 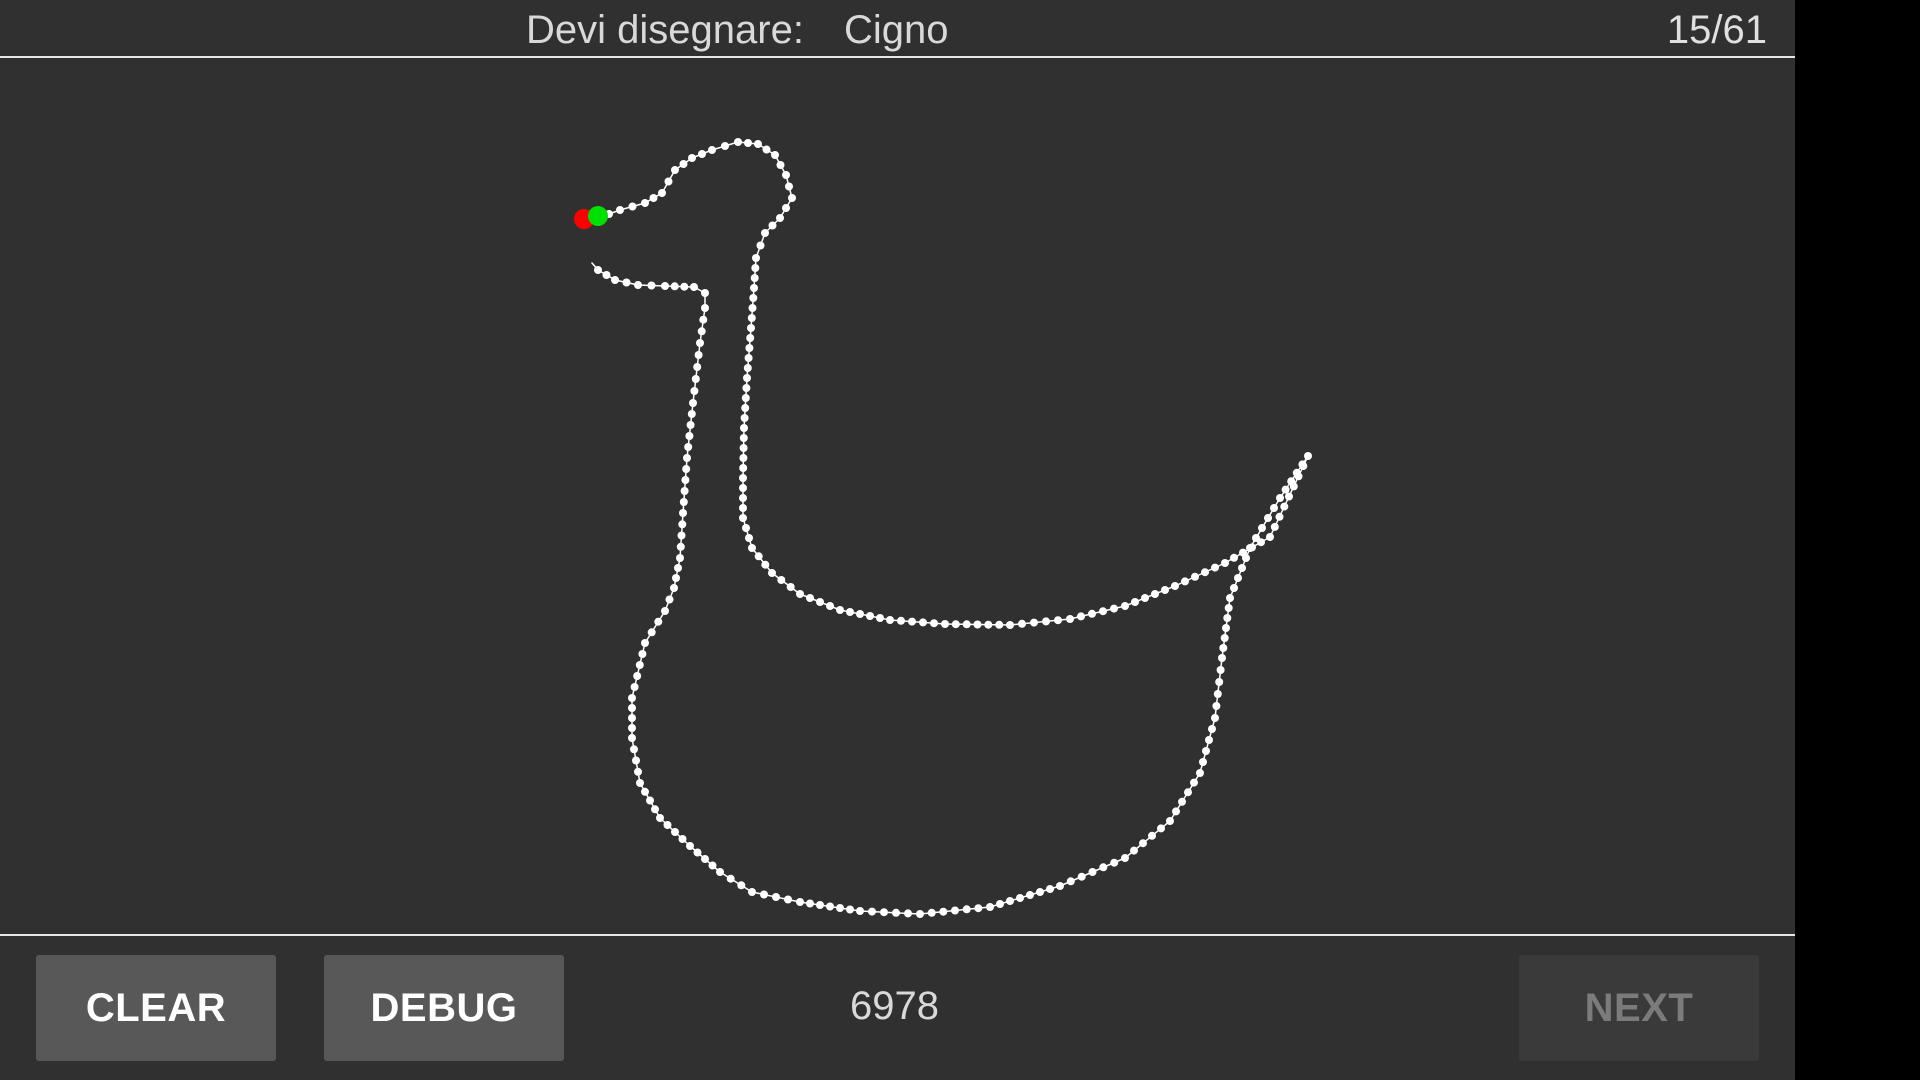 I want to click on clear-button: CLEAR, so click(x=156, y=1008).